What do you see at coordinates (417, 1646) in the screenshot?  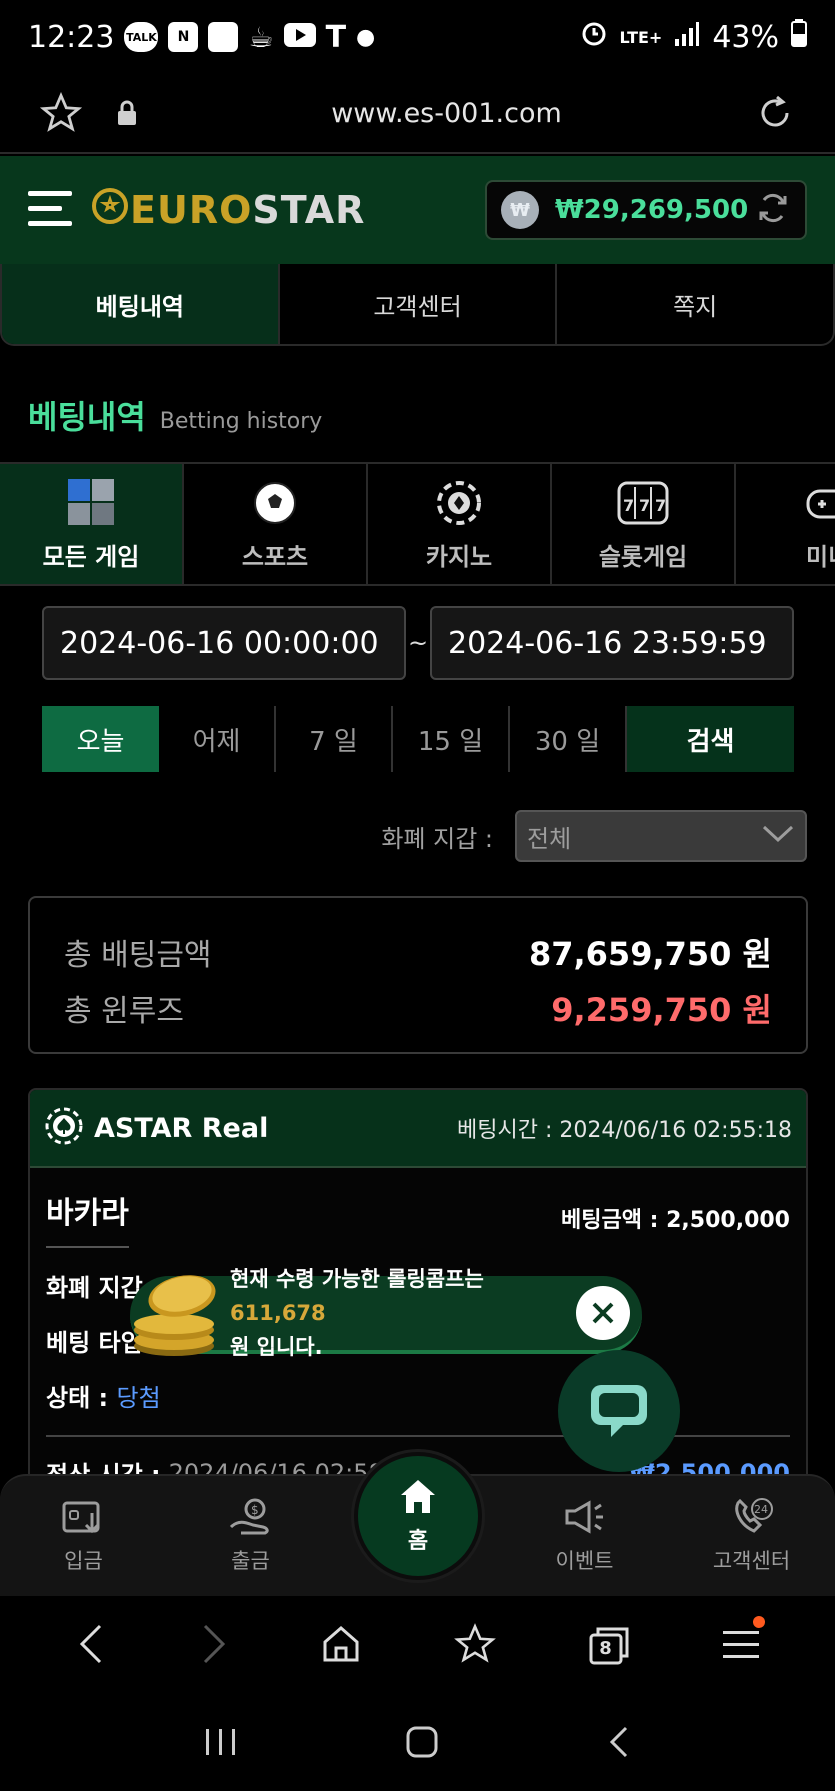 I see `browser-toolbar: 8` at bounding box center [417, 1646].